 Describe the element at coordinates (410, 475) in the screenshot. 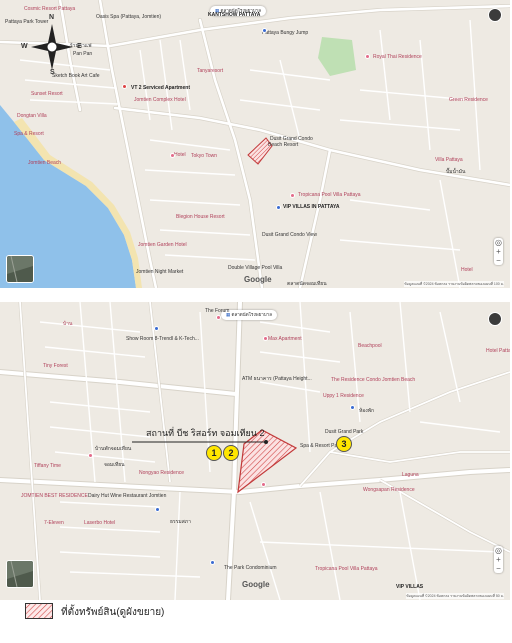

I see `map-label: Laguna` at that location.